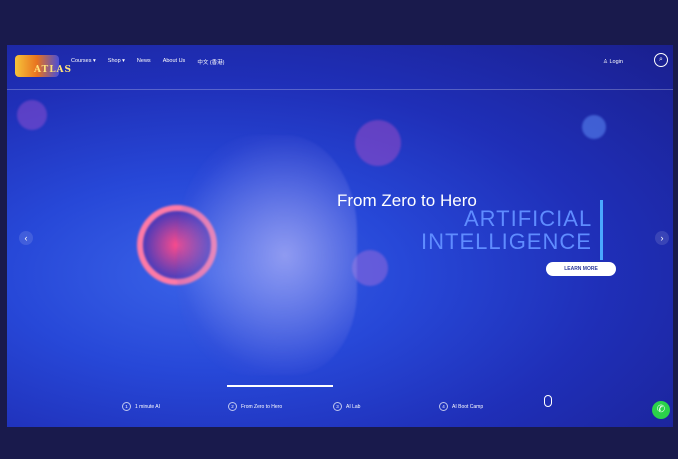 The width and height of the screenshot is (678, 459). I want to click on slide-tab-4: 4 AI Boot Camp, so click(461, 406).